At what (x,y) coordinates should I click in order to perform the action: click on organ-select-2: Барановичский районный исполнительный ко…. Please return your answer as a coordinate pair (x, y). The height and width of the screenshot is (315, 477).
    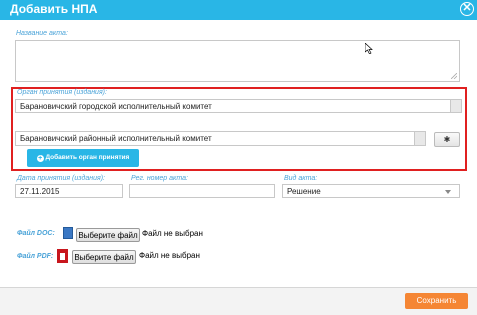
    Looking at the image, I should click on (220, 138).